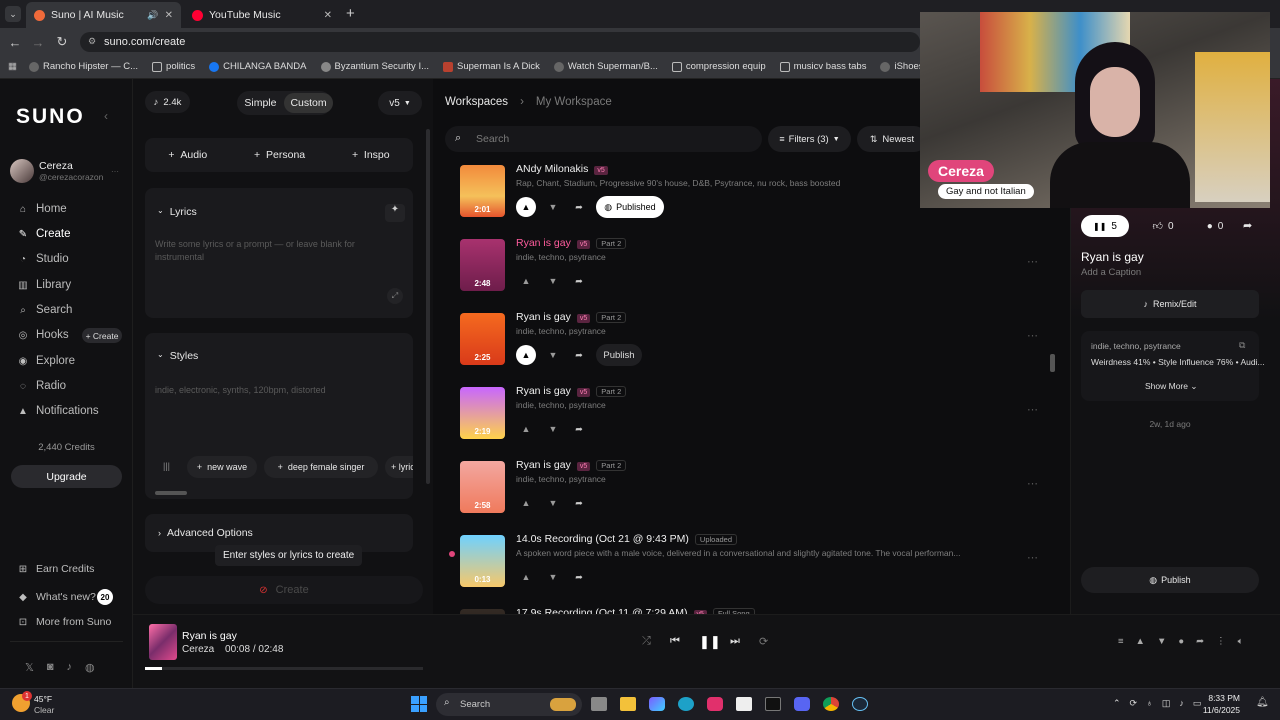 The width and height of the screenshot is (1280, 720). What do you see at coordinates (1121, 641) in the screenshot?
I see `queue-icon: ≡` at bounding box center [1121, 641].